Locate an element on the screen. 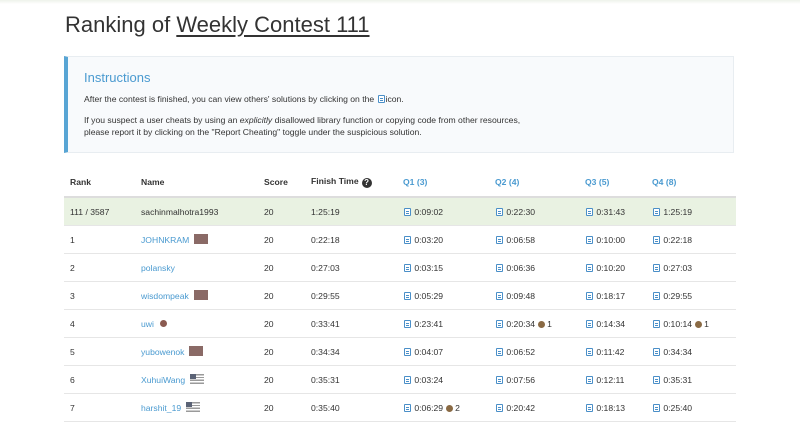  user-name-link: uwi is located at coordinates (147, 324).